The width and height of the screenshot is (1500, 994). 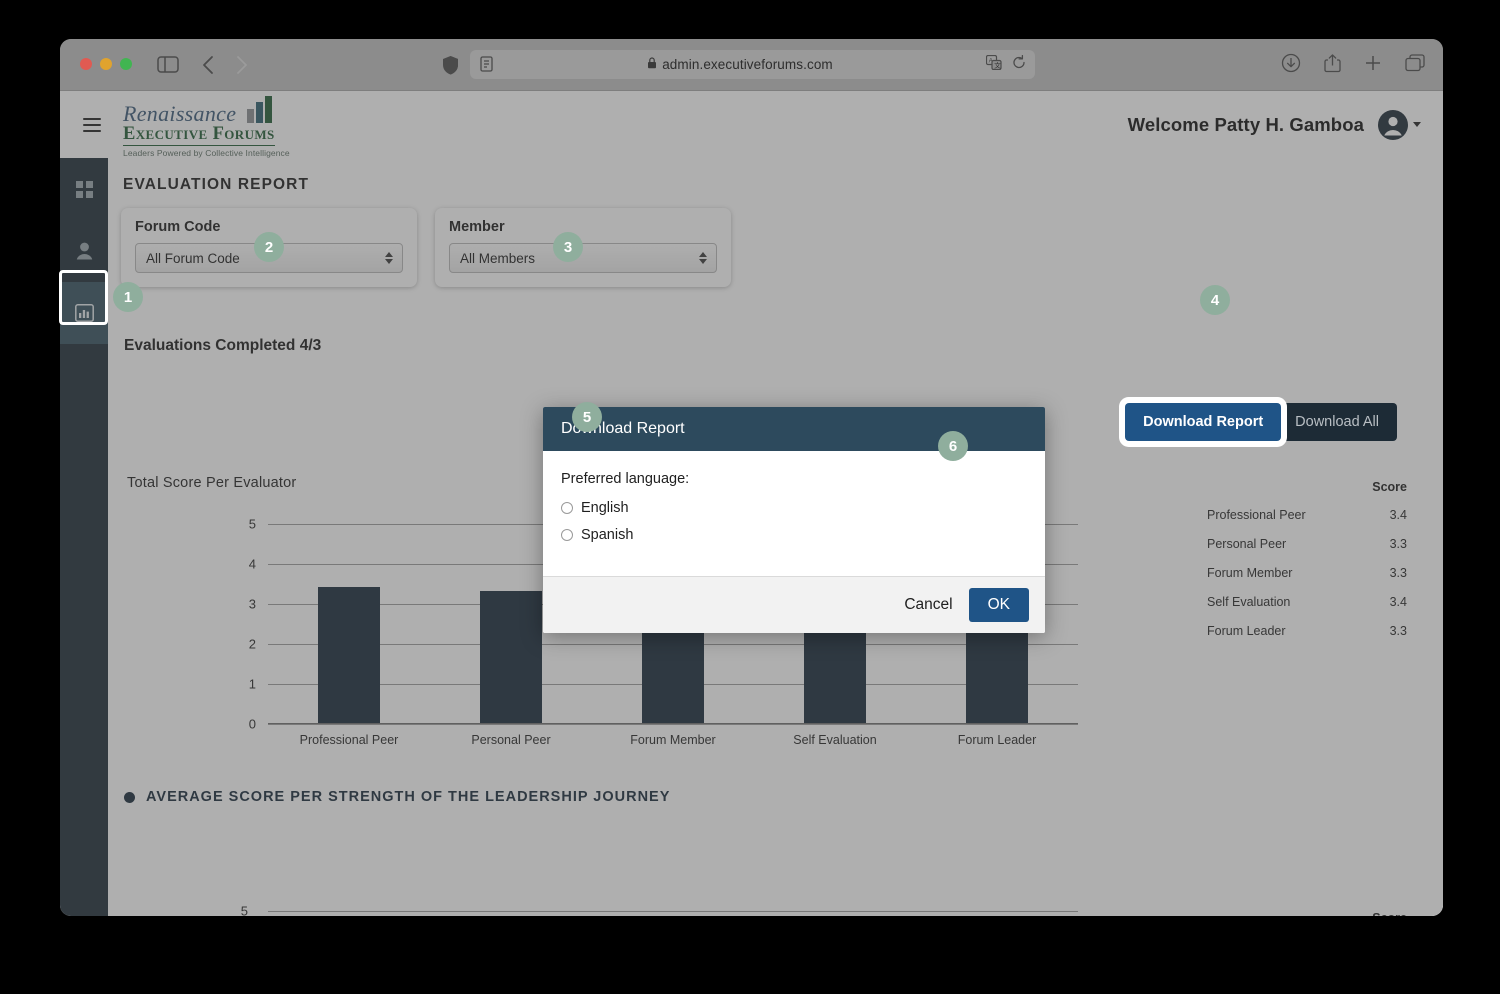 What do you see at coordinates (1337, 422) in the screenshot?
I see `download-all-button: Download All` at bounding box center [1337, 422].